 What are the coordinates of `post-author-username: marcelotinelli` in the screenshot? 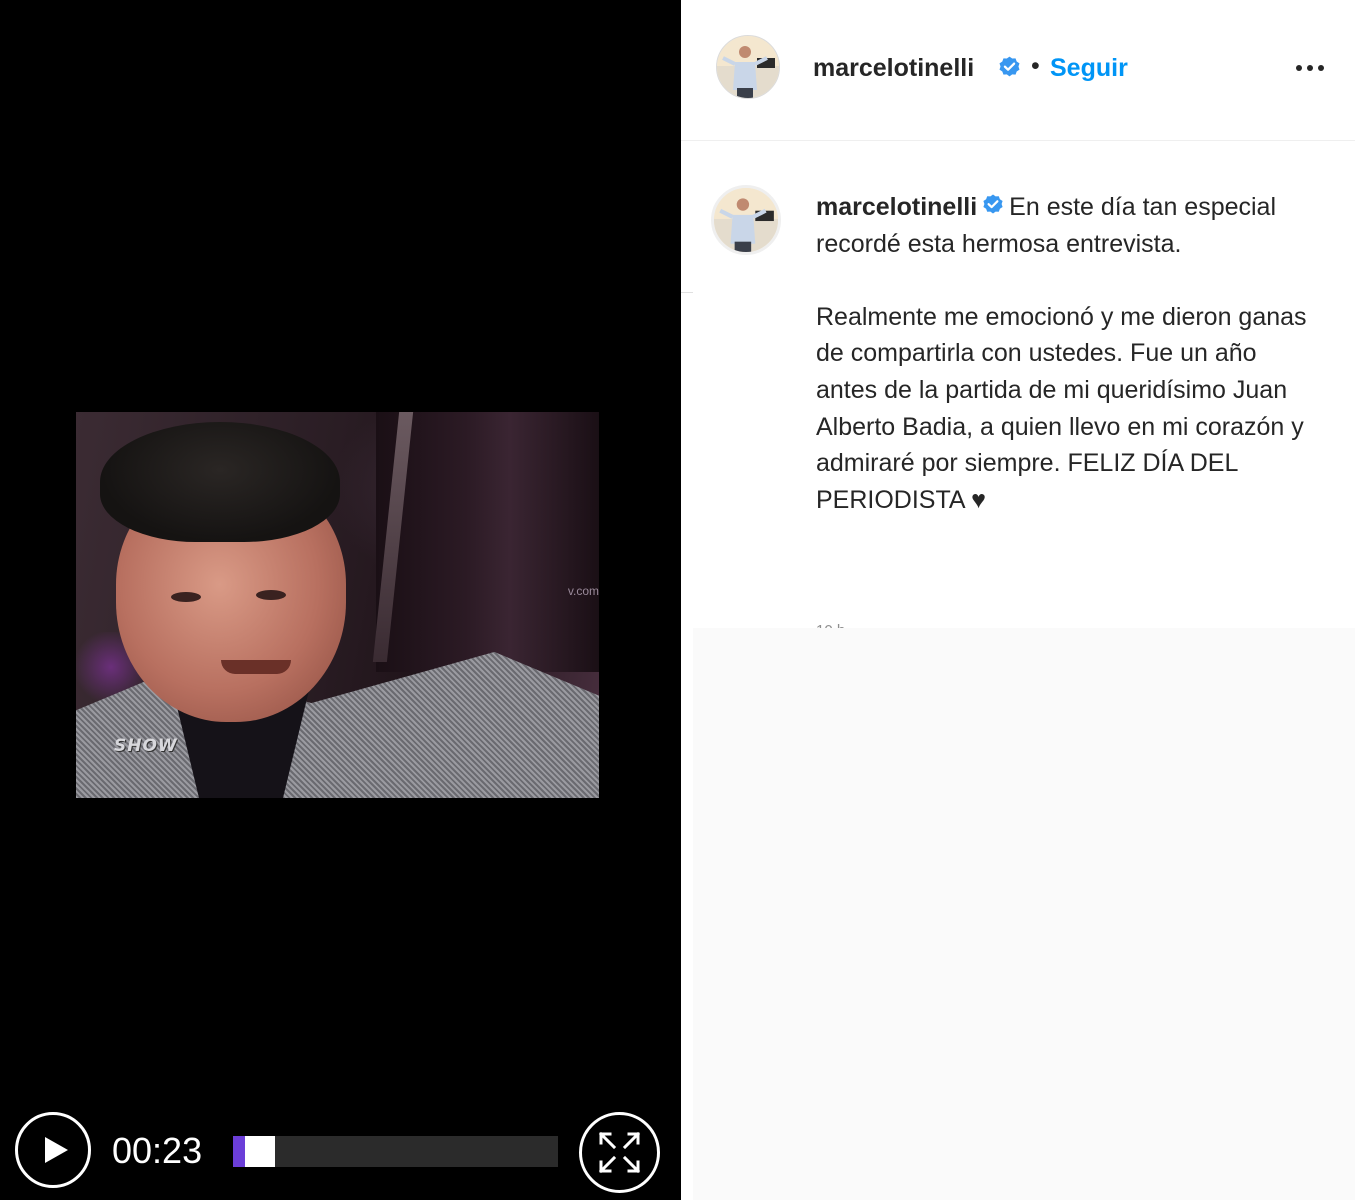 It's located at (893, 68).